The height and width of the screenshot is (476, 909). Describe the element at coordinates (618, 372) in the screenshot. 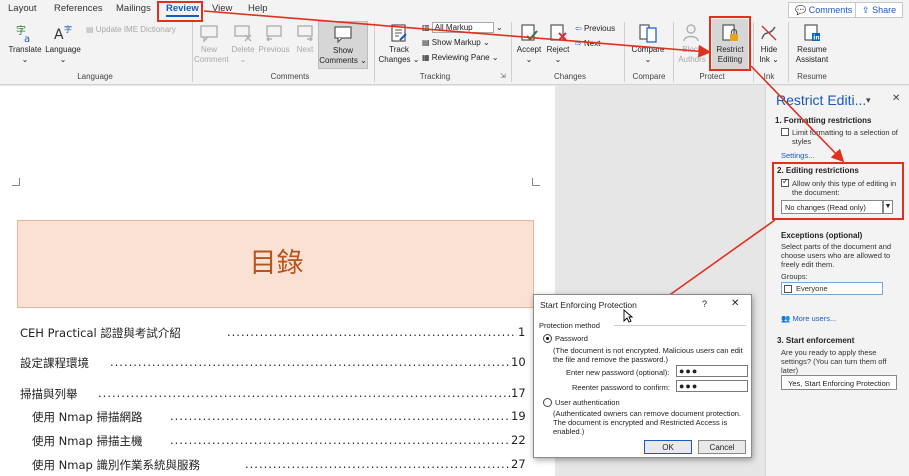

I see `new-password-label: Enter new password (optional):` at that location.